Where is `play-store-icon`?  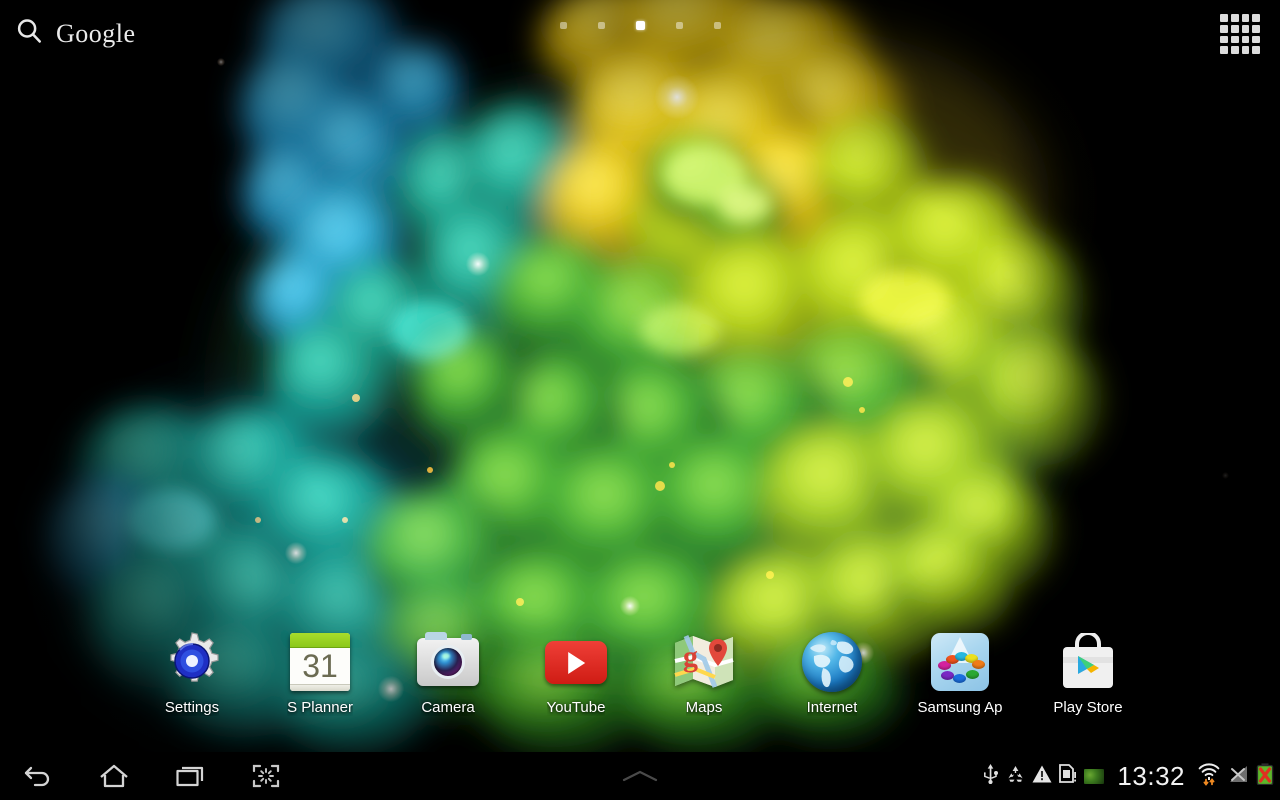 play-store-icon is located at coordinates (1088, 662).